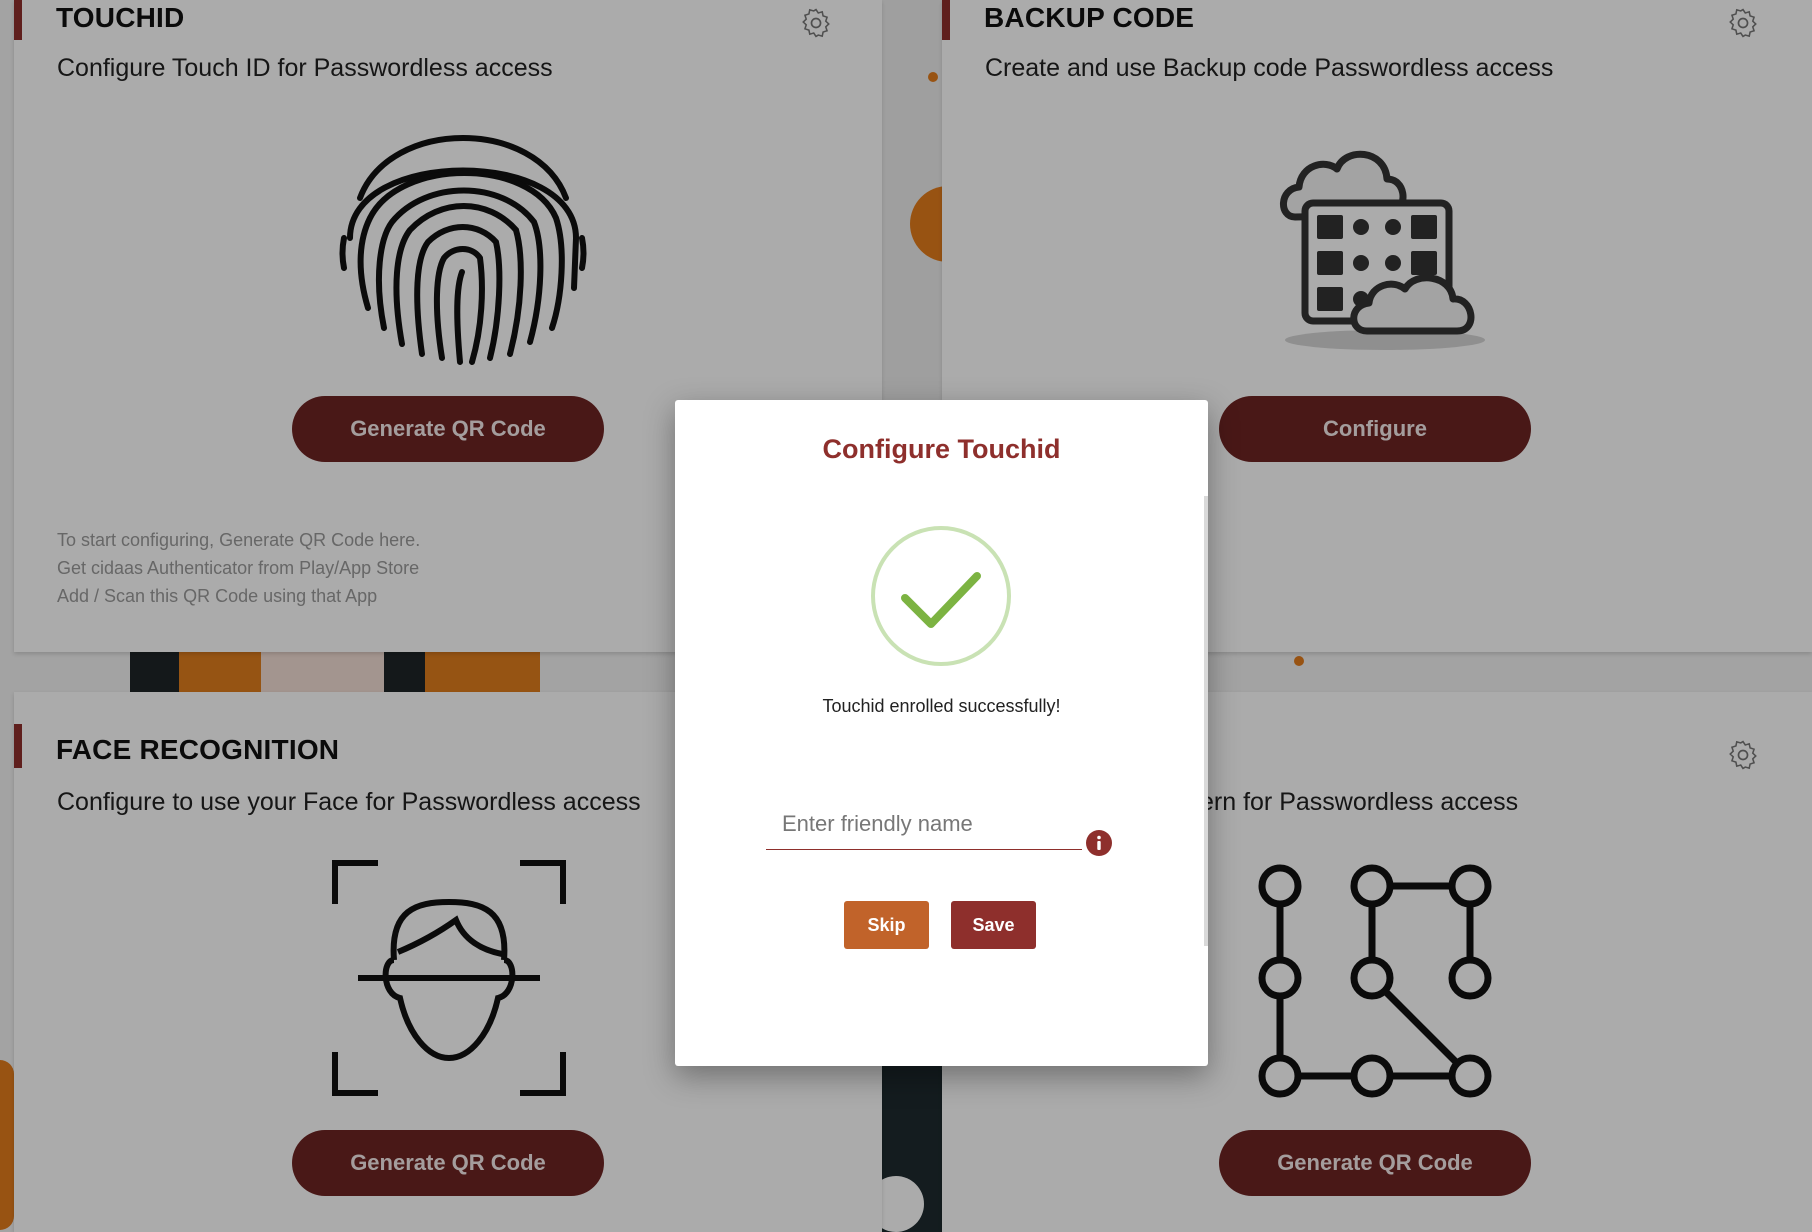 This screenshot has height=1232, width=1812. I want to click on skip-button: Skip, so click(886, 925).